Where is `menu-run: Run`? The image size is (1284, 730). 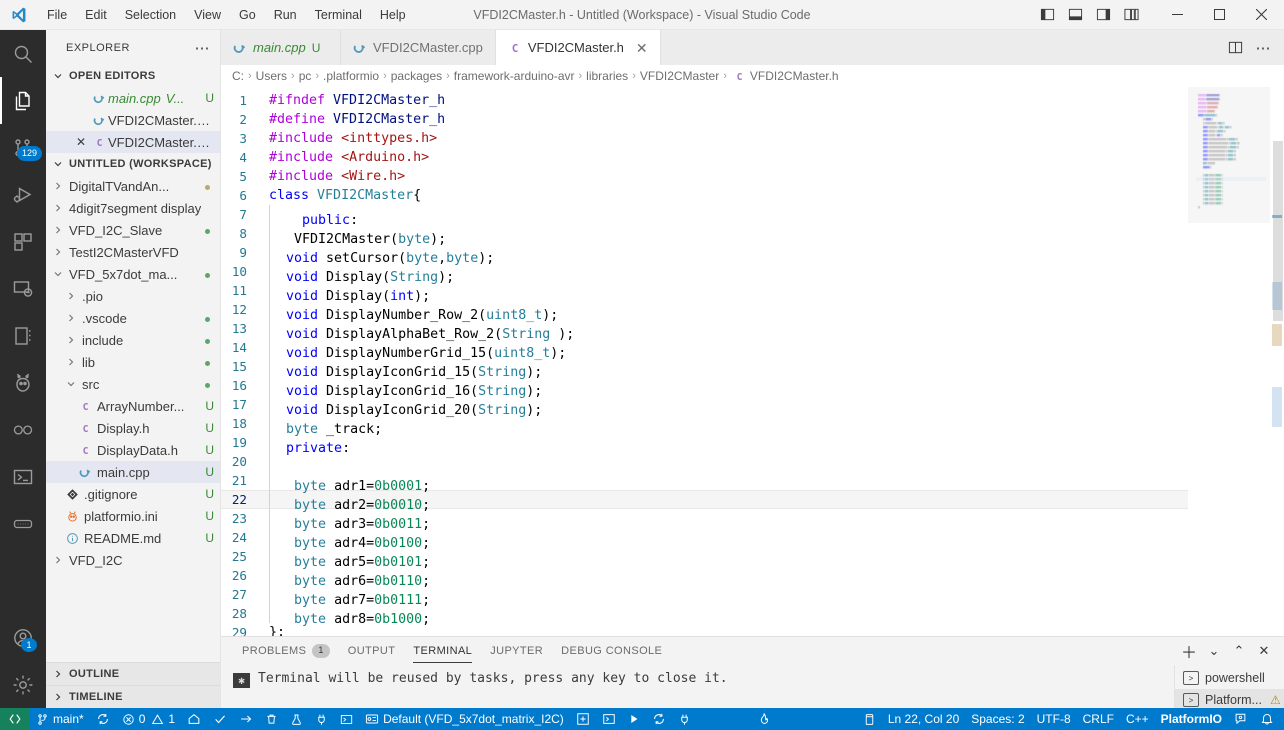
menu-run: Run is located at coordinates (285, 15).